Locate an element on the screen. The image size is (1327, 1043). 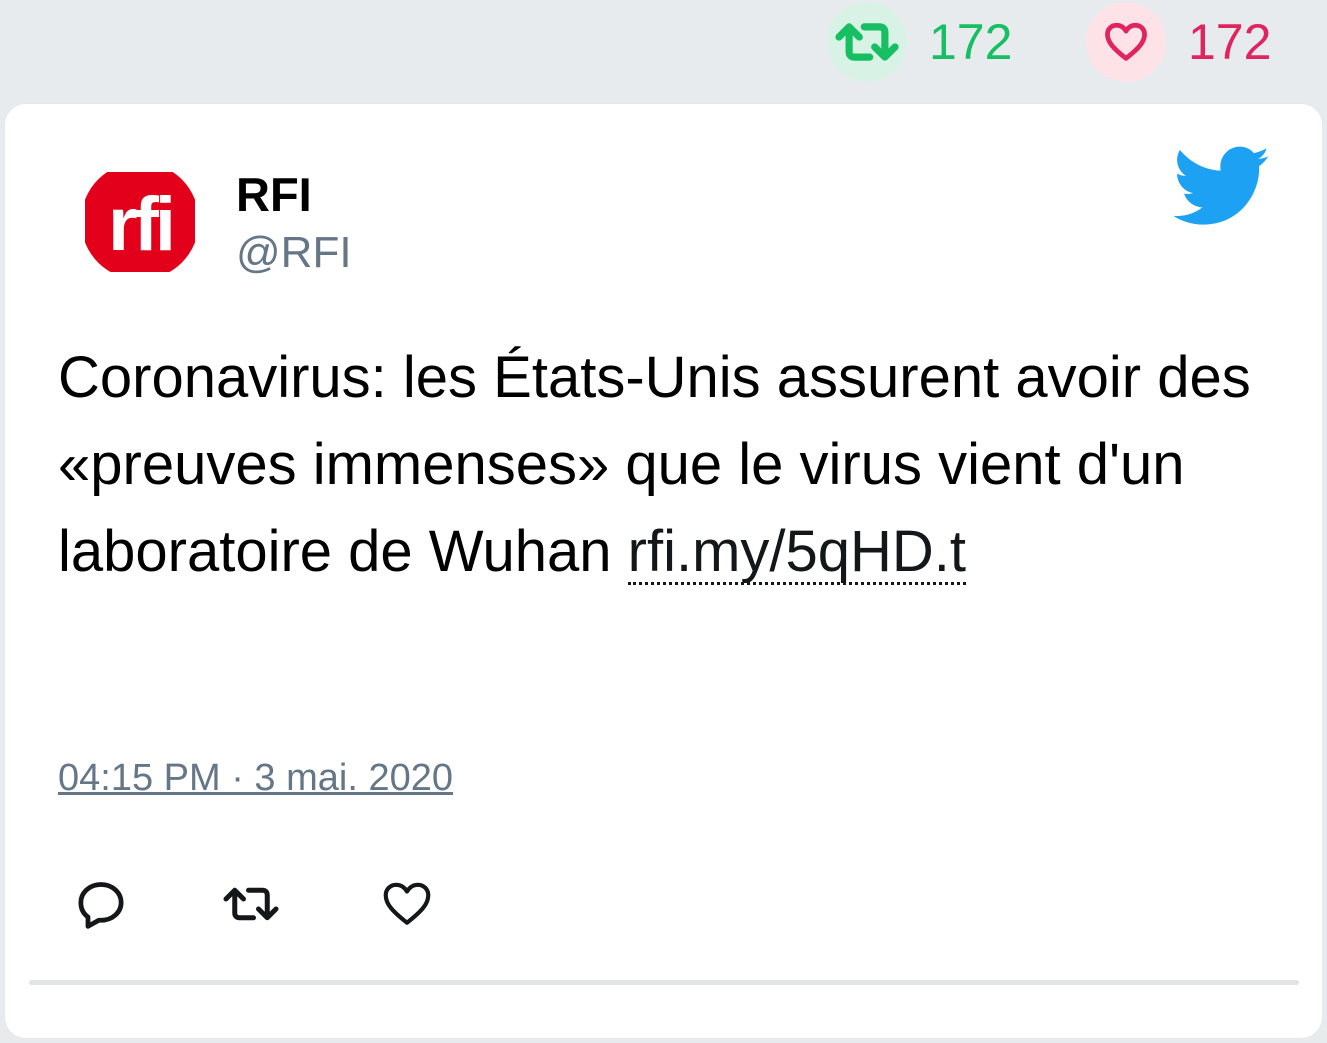
rfi-logo: rfi is located at coordinates (140, 221).